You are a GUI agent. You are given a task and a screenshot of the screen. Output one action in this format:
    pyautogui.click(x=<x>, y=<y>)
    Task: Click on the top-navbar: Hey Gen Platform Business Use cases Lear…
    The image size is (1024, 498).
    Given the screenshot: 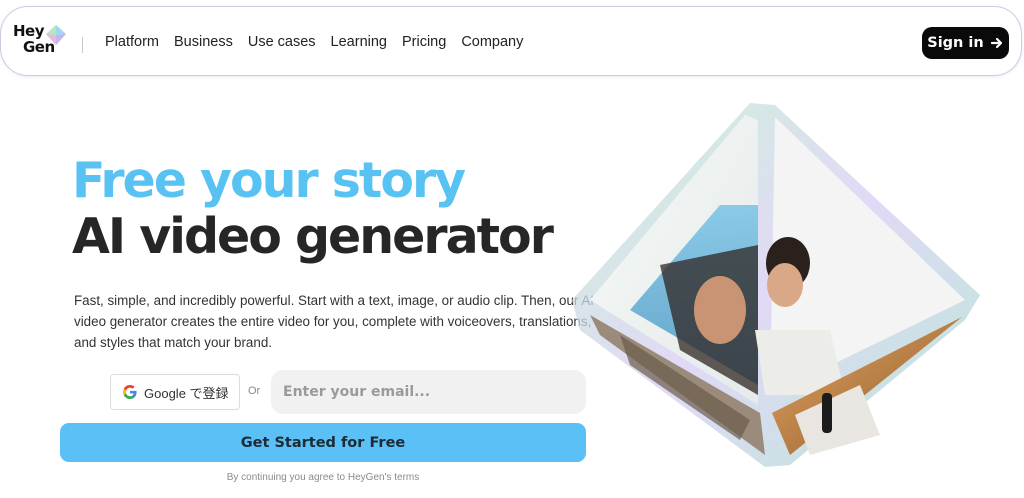 What is the action you would take?
    pyautogui.click(x=511, y=41)
    